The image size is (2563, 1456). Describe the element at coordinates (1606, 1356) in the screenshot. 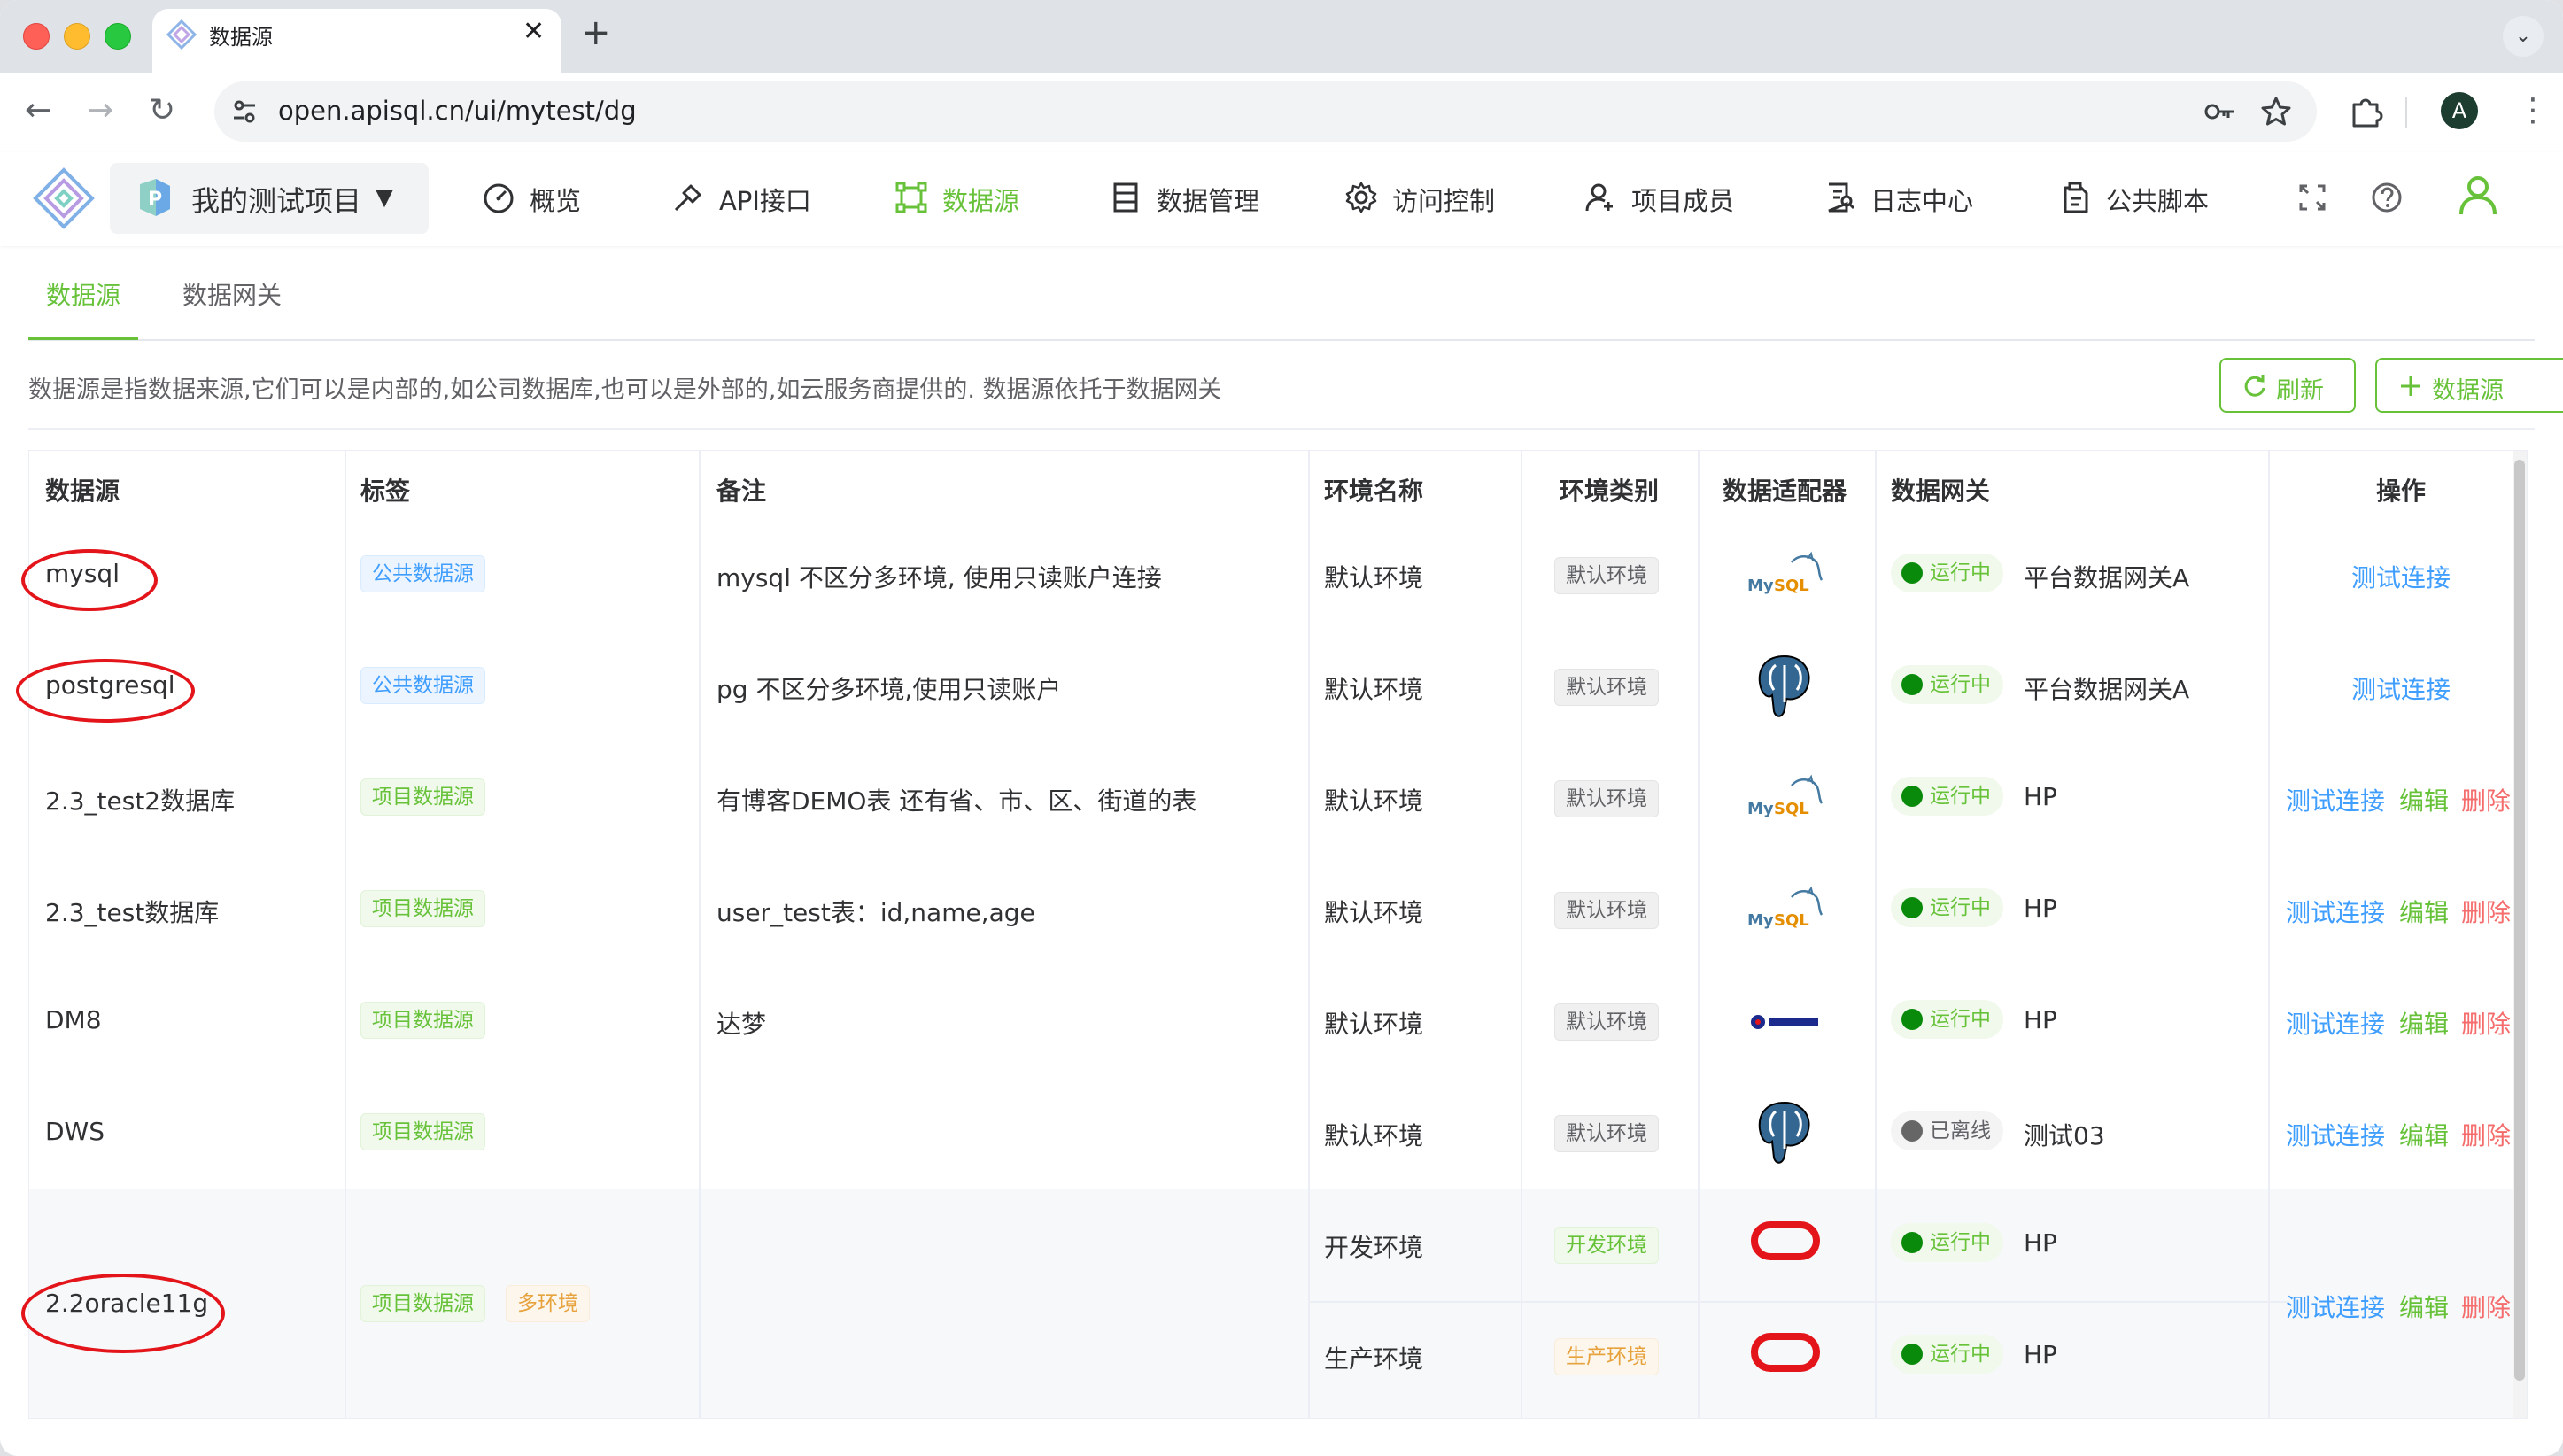

I see `env-type-tag: 生产环境` at that location.